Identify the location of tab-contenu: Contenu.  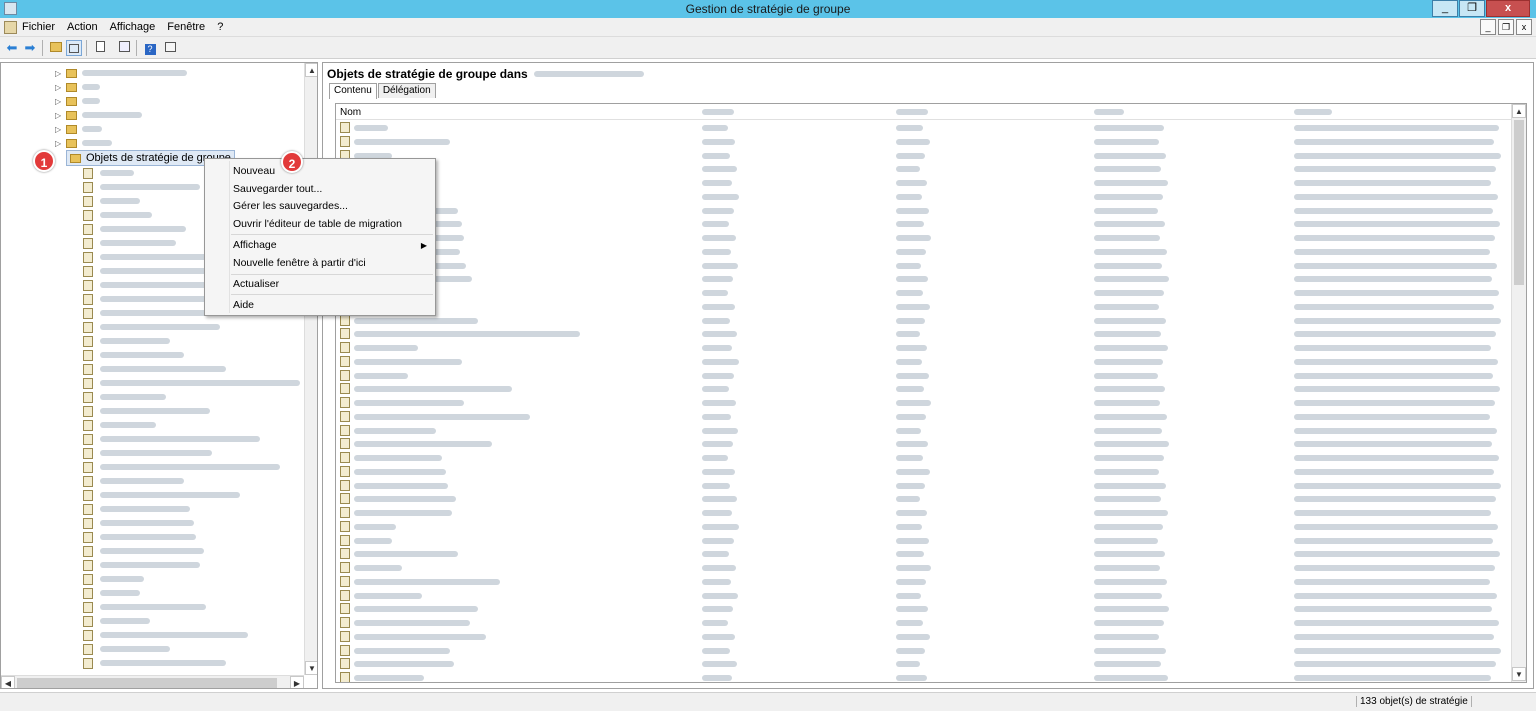
(353, 91).